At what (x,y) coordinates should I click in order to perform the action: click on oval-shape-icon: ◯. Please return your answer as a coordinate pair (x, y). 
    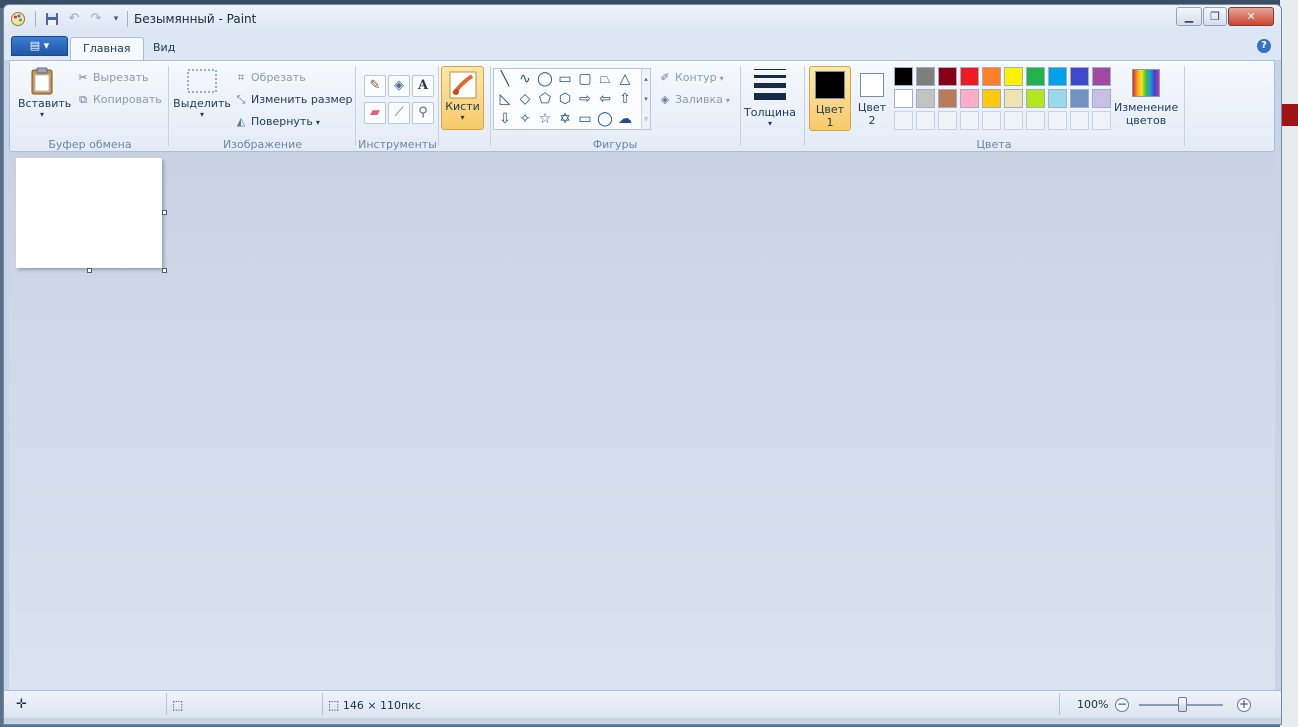
    Looking at the image, I should click on (545, 79).